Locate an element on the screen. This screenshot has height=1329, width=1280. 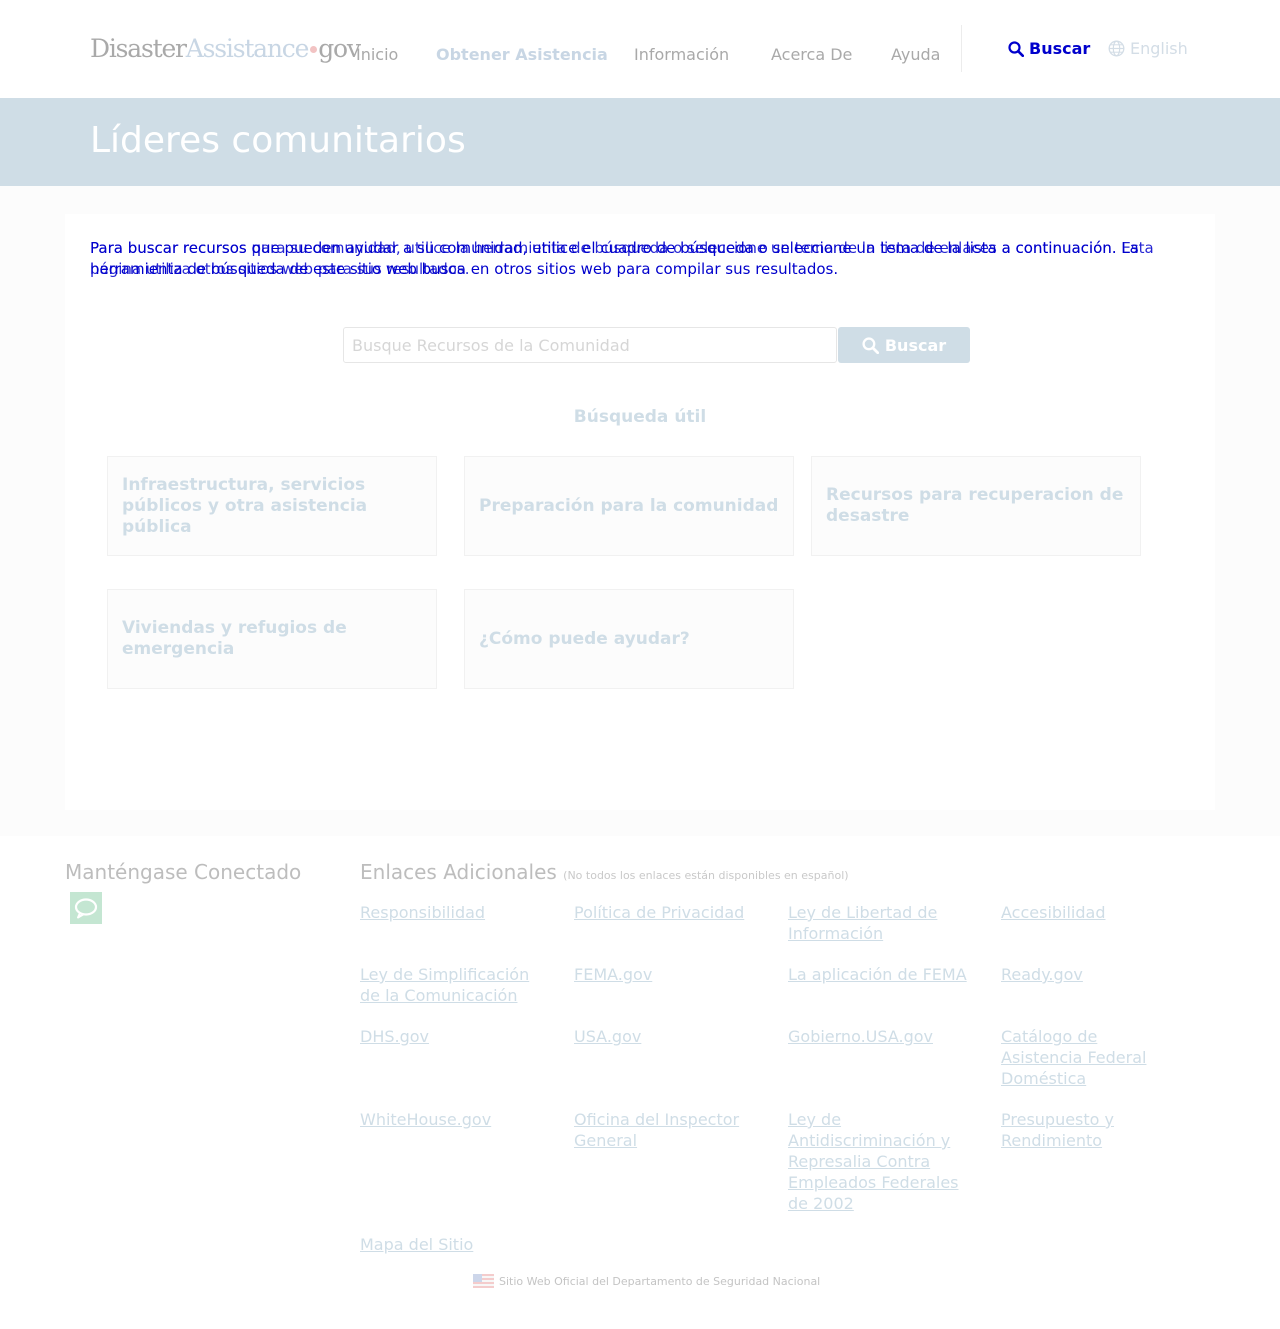
footer-link-simplificacion: Ley de Simplificación de la Comunicación is located at coordinates (455, 985).